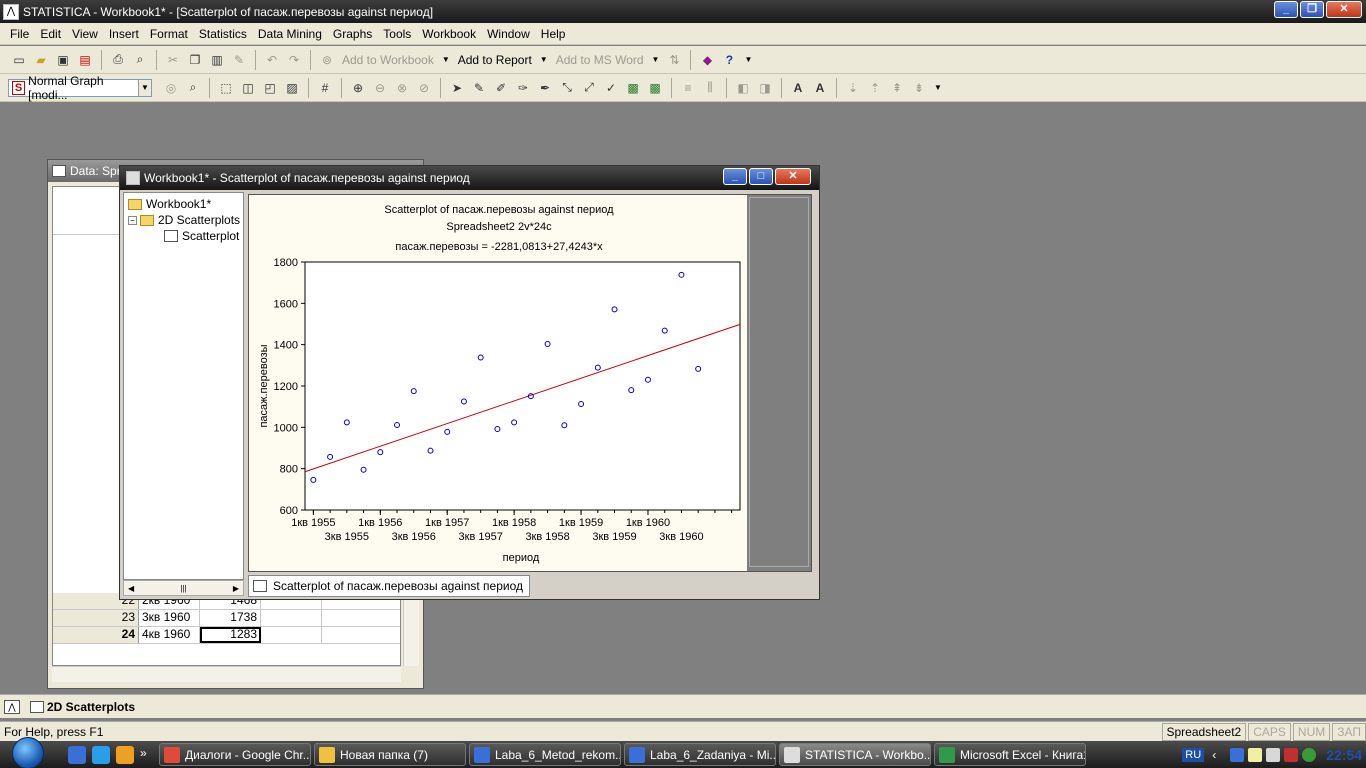 Image resolution: width=1366 pixels, height=768 pixels. Describe the element at coordinates (553, 34) in the screenshot. I see `menu-help: Help` at that location.